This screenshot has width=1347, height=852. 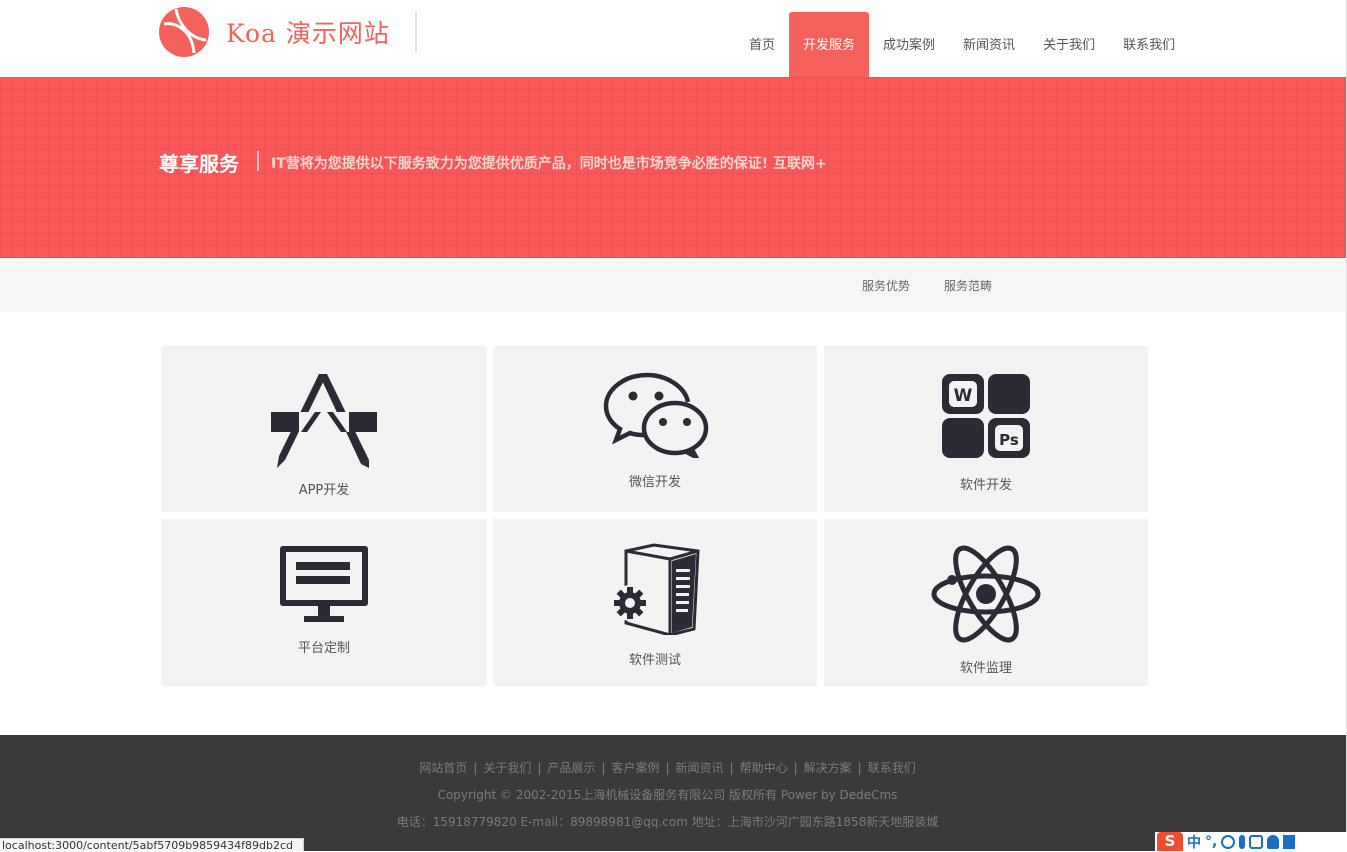 What do you see at coordinates (308, 33) in the screenshot?
I see `logo-text: Koa 演示网站` at bounding box center [308, 33].